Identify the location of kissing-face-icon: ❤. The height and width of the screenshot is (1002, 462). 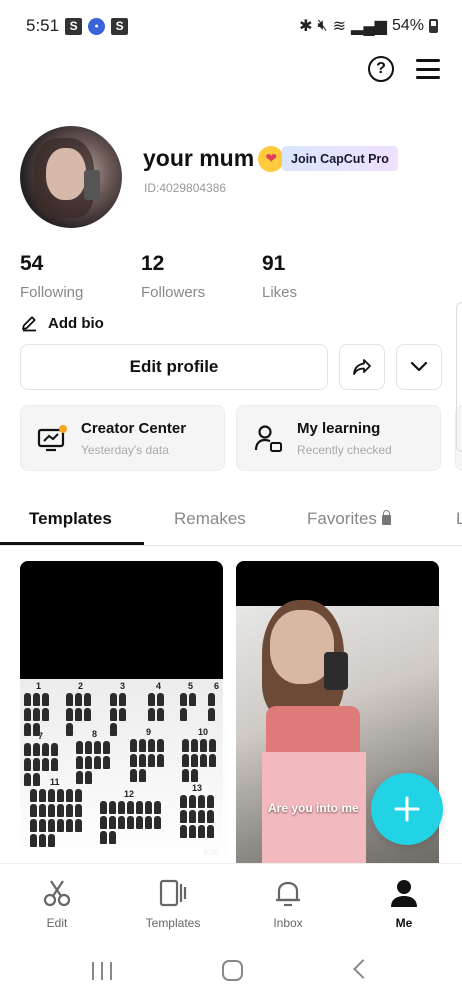
(271, 158).